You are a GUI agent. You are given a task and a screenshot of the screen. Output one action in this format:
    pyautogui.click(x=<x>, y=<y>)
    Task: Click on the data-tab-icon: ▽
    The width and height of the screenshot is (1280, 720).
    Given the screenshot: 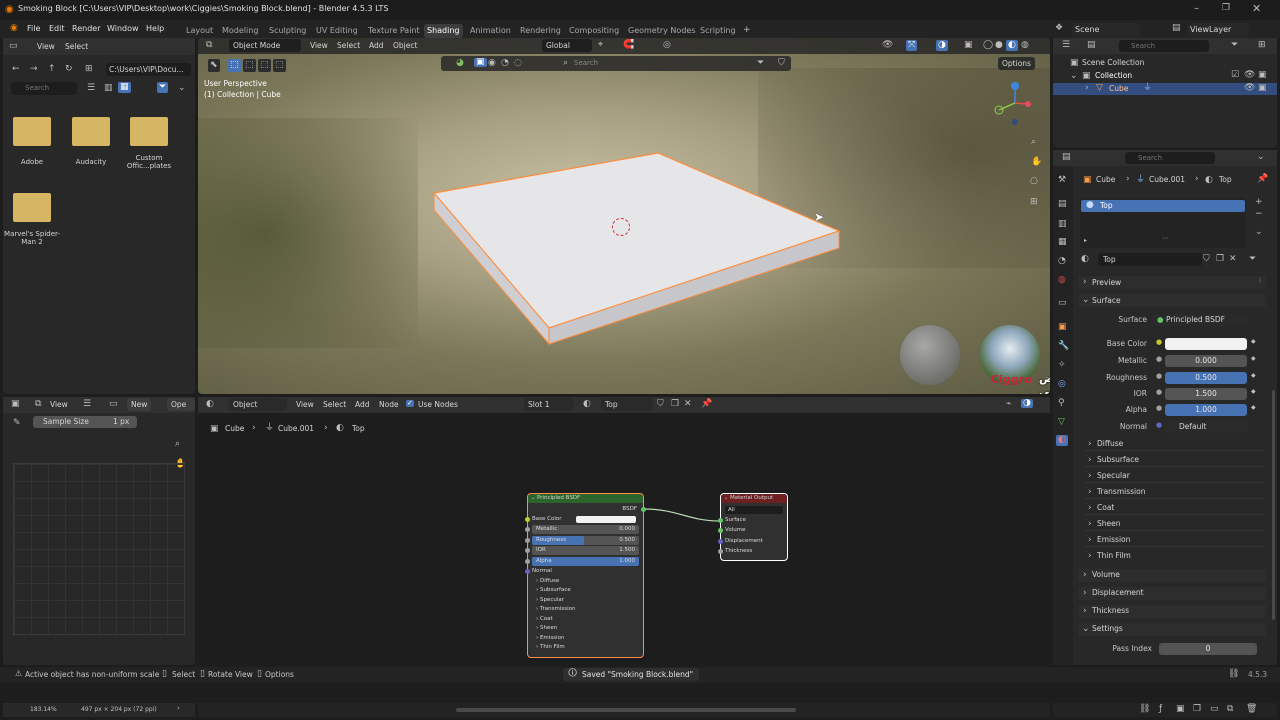 What is the action you would take?
    pyautogui.click(x=1061, y=422)
    